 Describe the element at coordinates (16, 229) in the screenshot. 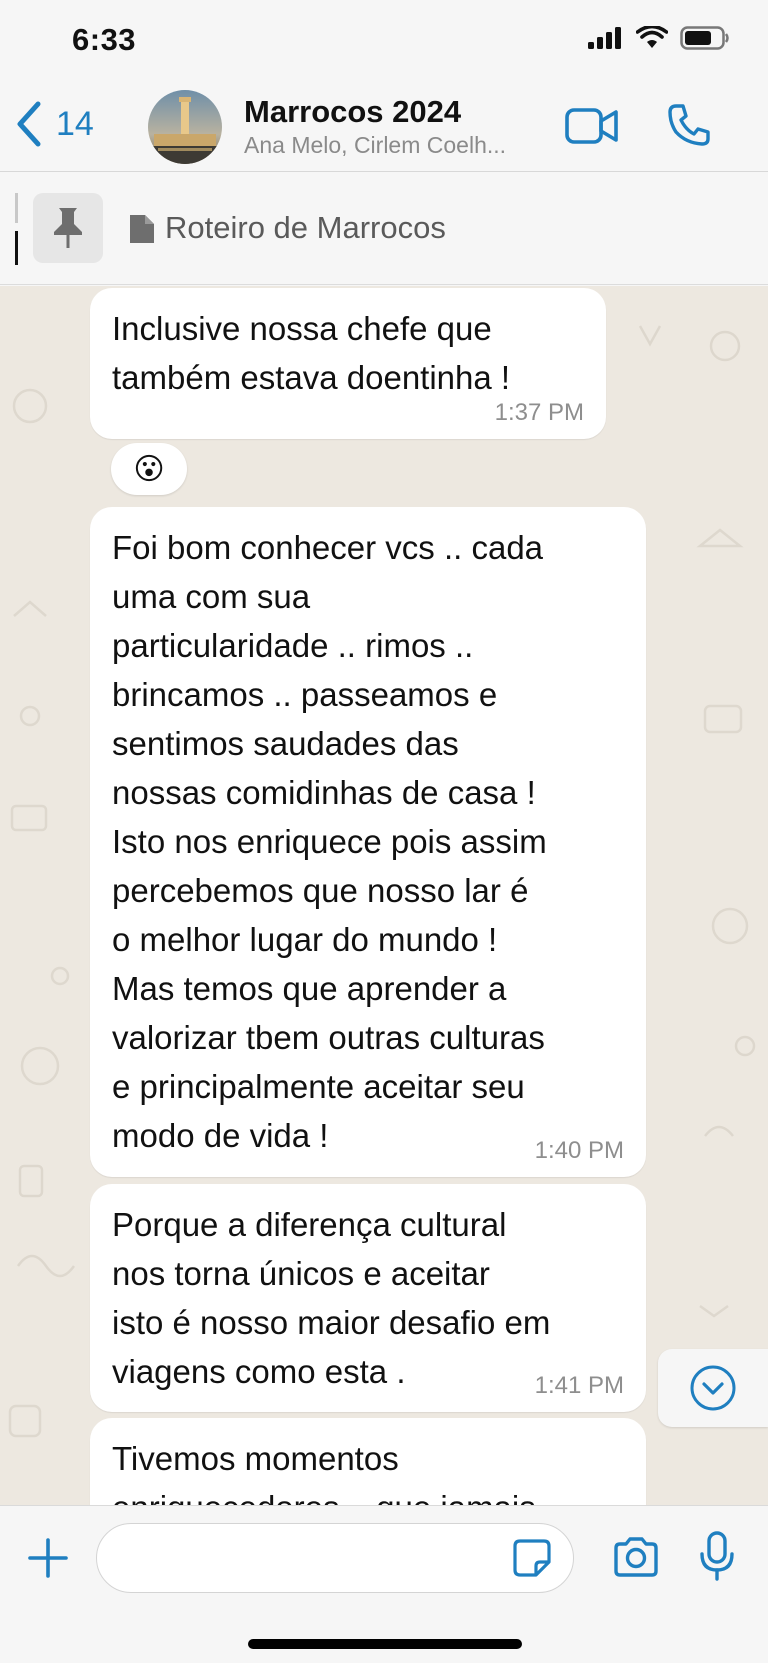

I see `pinned-indicator` at that location.